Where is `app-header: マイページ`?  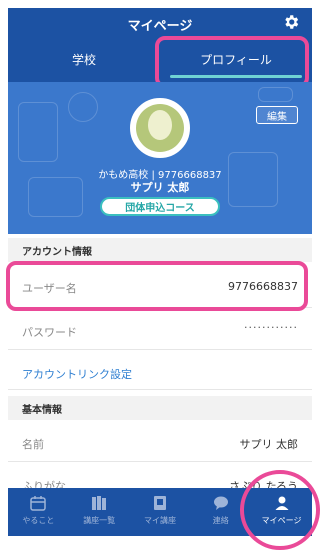
app-header: マイページ is located at coordinates (160, 22).